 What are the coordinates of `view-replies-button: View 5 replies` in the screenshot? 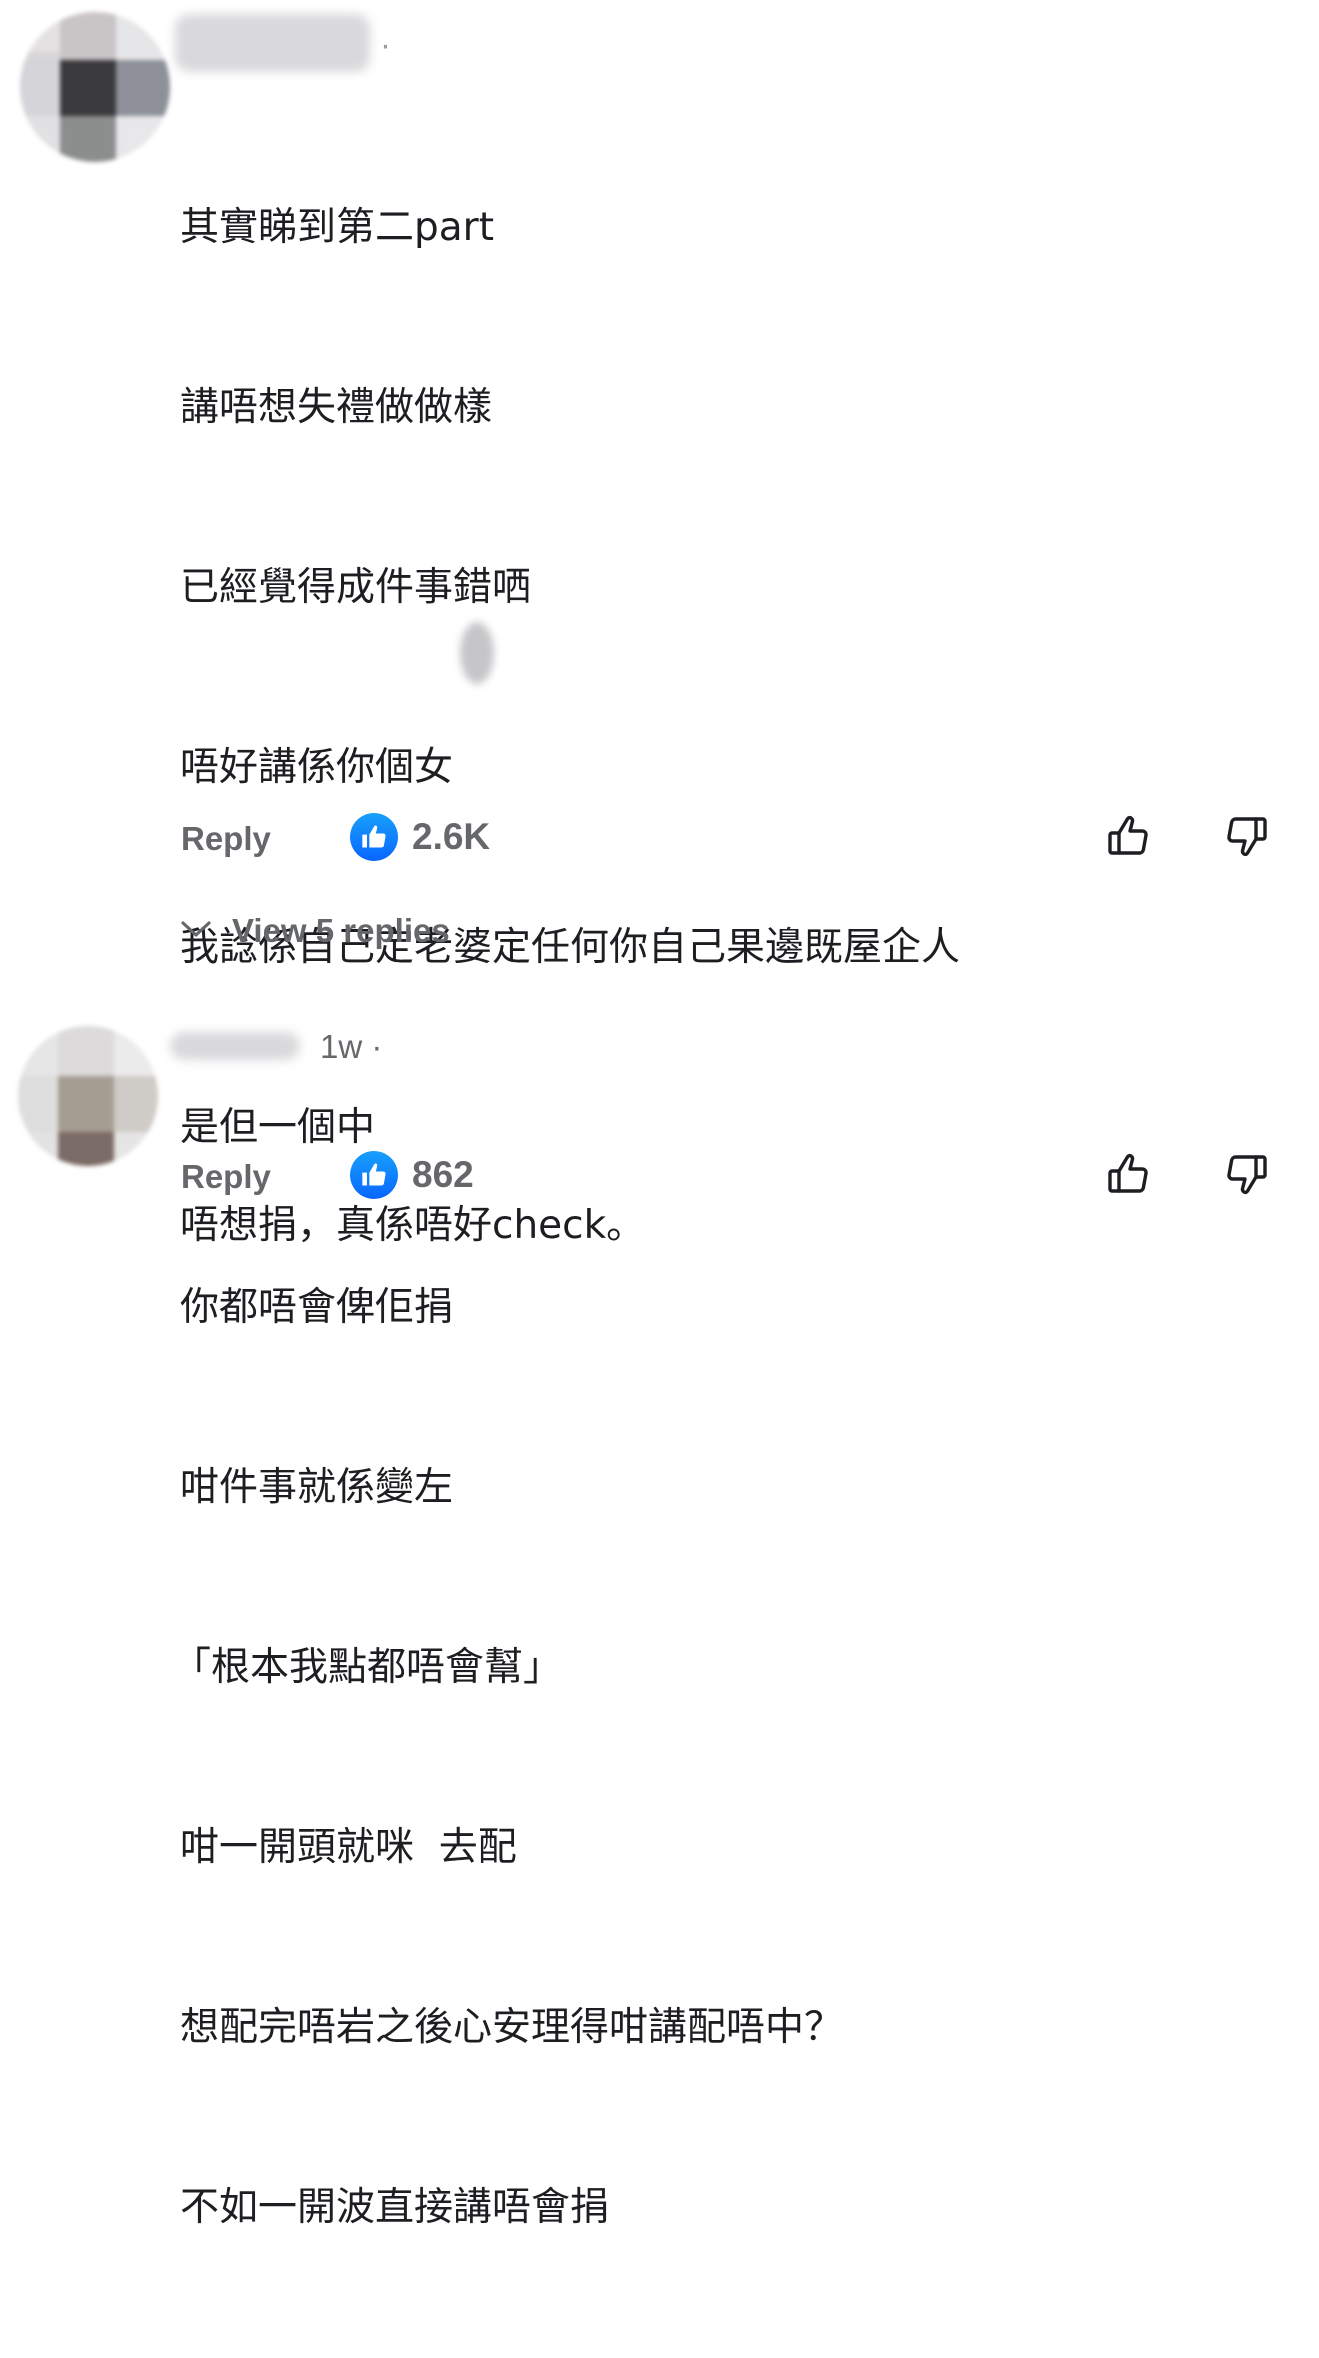 It's located at (315, 931).